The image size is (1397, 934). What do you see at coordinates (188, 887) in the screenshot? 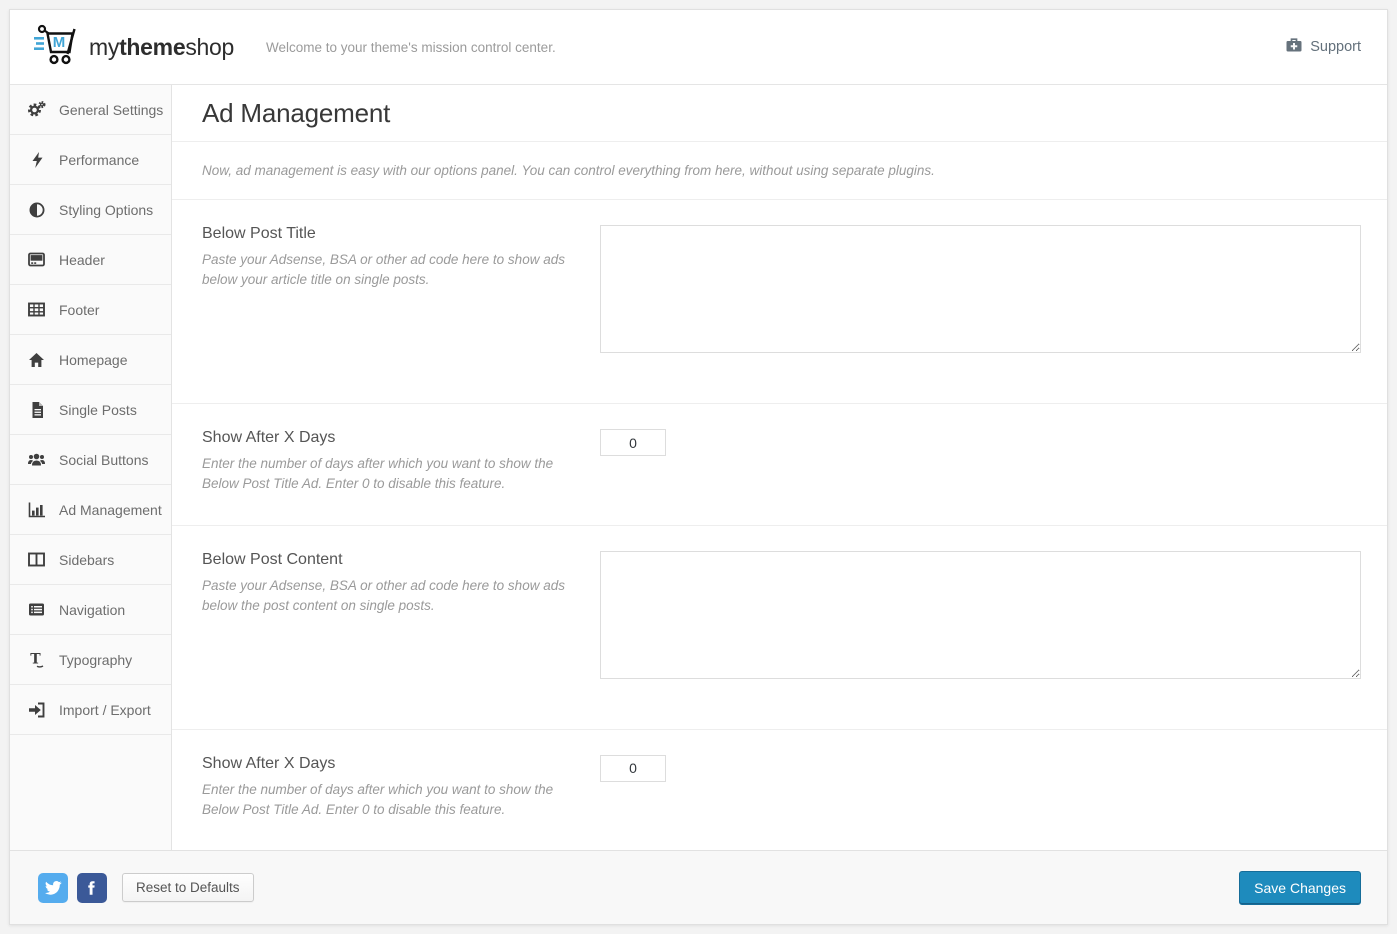
I see `reset-to-defaults-button: Reset to Defaults` at bounding box center [188, 887].